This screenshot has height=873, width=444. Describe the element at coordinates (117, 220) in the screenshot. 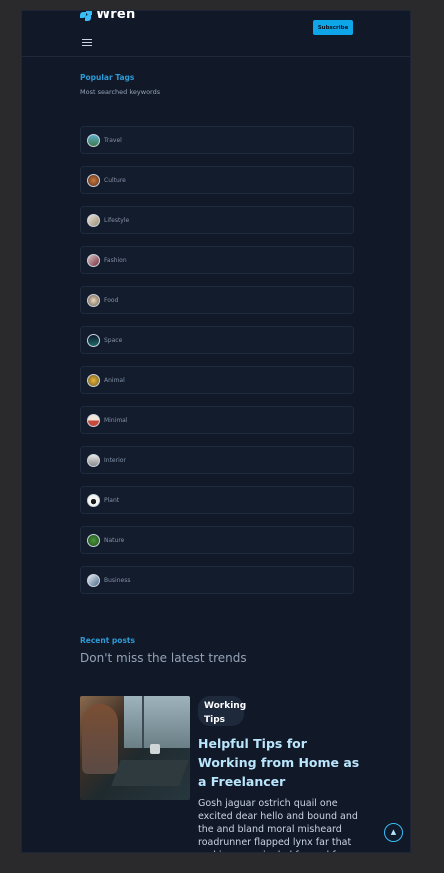

I see `tag-label: Lifestyle` at that location.